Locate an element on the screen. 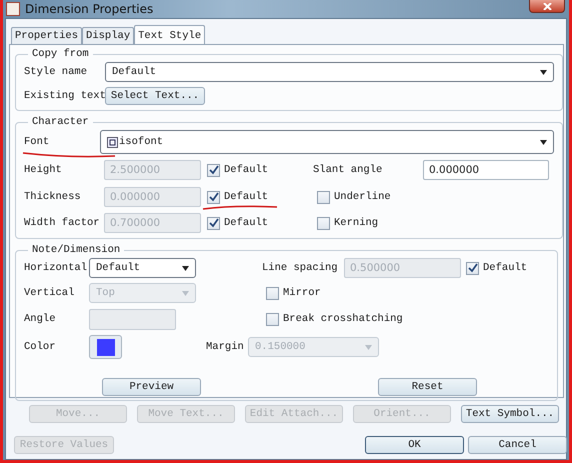 Image resolution: width=572 pixels, height=463 pixels. group-title: Character is located at coordinates (60, 122).